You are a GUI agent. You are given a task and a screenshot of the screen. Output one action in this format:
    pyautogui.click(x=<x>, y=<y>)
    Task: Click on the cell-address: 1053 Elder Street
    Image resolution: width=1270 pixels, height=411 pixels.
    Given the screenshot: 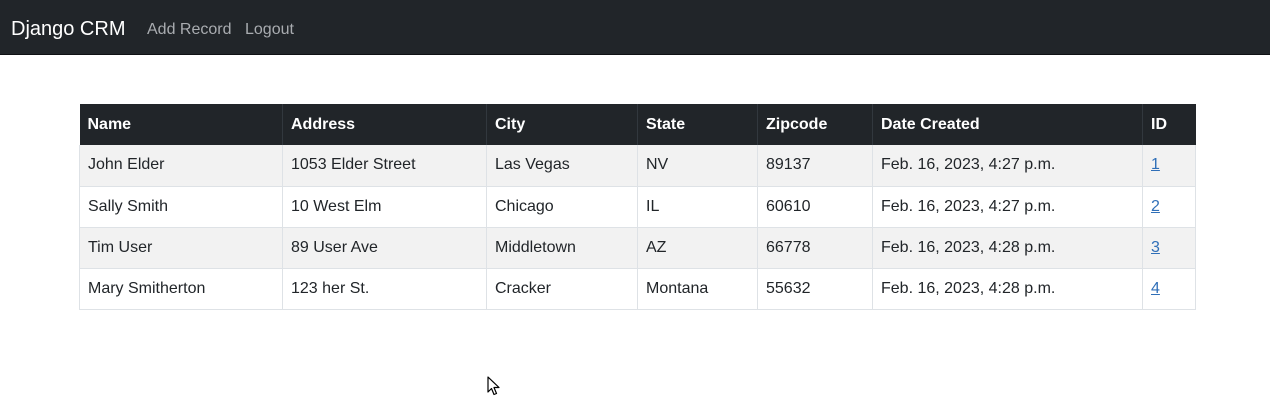 What is the action you would take?
    pyautogui.click(x=384, y=166)
    